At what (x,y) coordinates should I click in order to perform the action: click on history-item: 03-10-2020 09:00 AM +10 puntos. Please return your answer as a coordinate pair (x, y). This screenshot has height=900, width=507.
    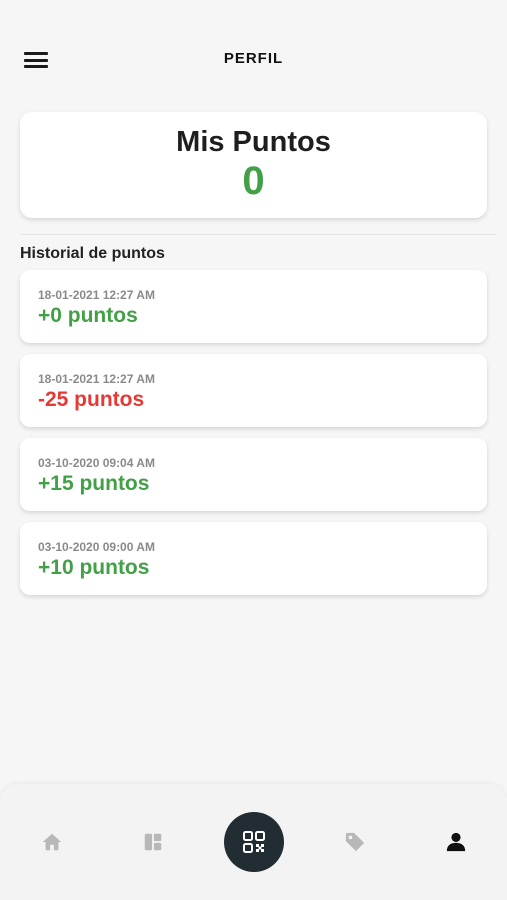
    Looking at the image, I should click on (253, 558).